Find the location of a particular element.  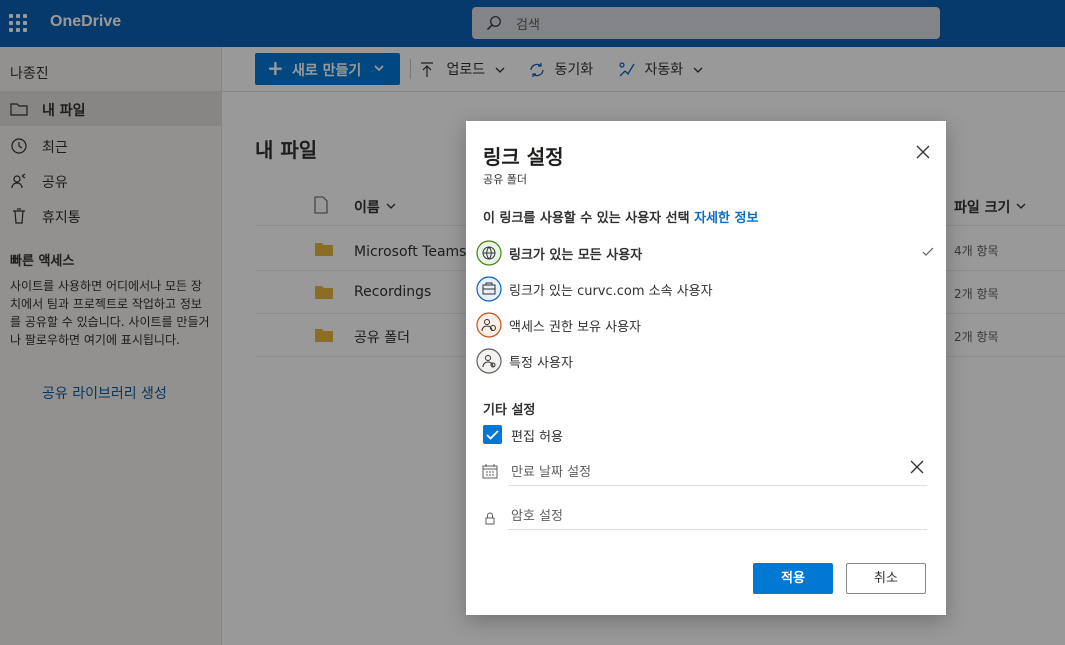

audience-question: 이 링크를 사용할 수 있는 사용자 선택 자세한 정보 is located at coordinates (620, 216).